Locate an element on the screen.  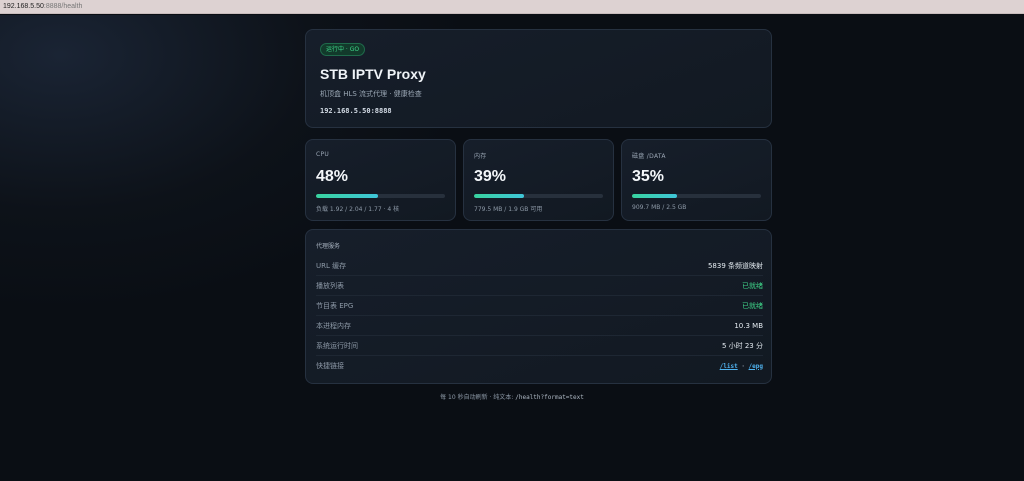
row-key: 快捷链接 is located at coordinates (330, 366).